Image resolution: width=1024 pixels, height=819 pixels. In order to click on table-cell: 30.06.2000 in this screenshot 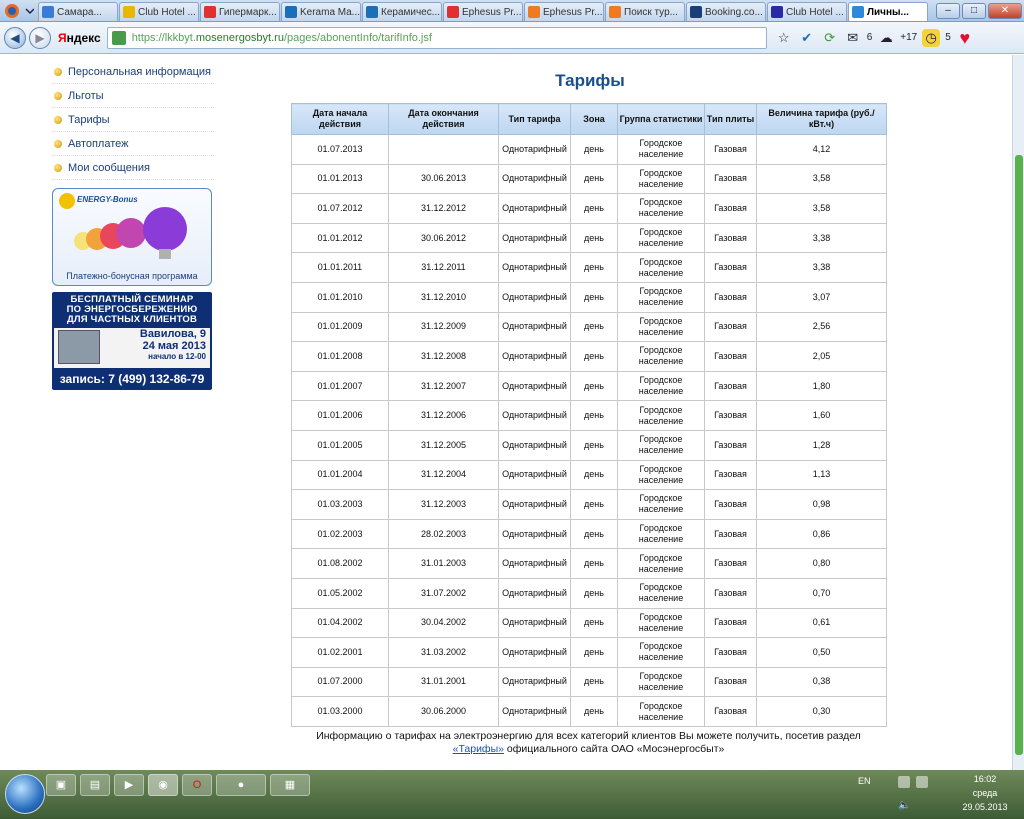, I will do `click(443, 711)`.